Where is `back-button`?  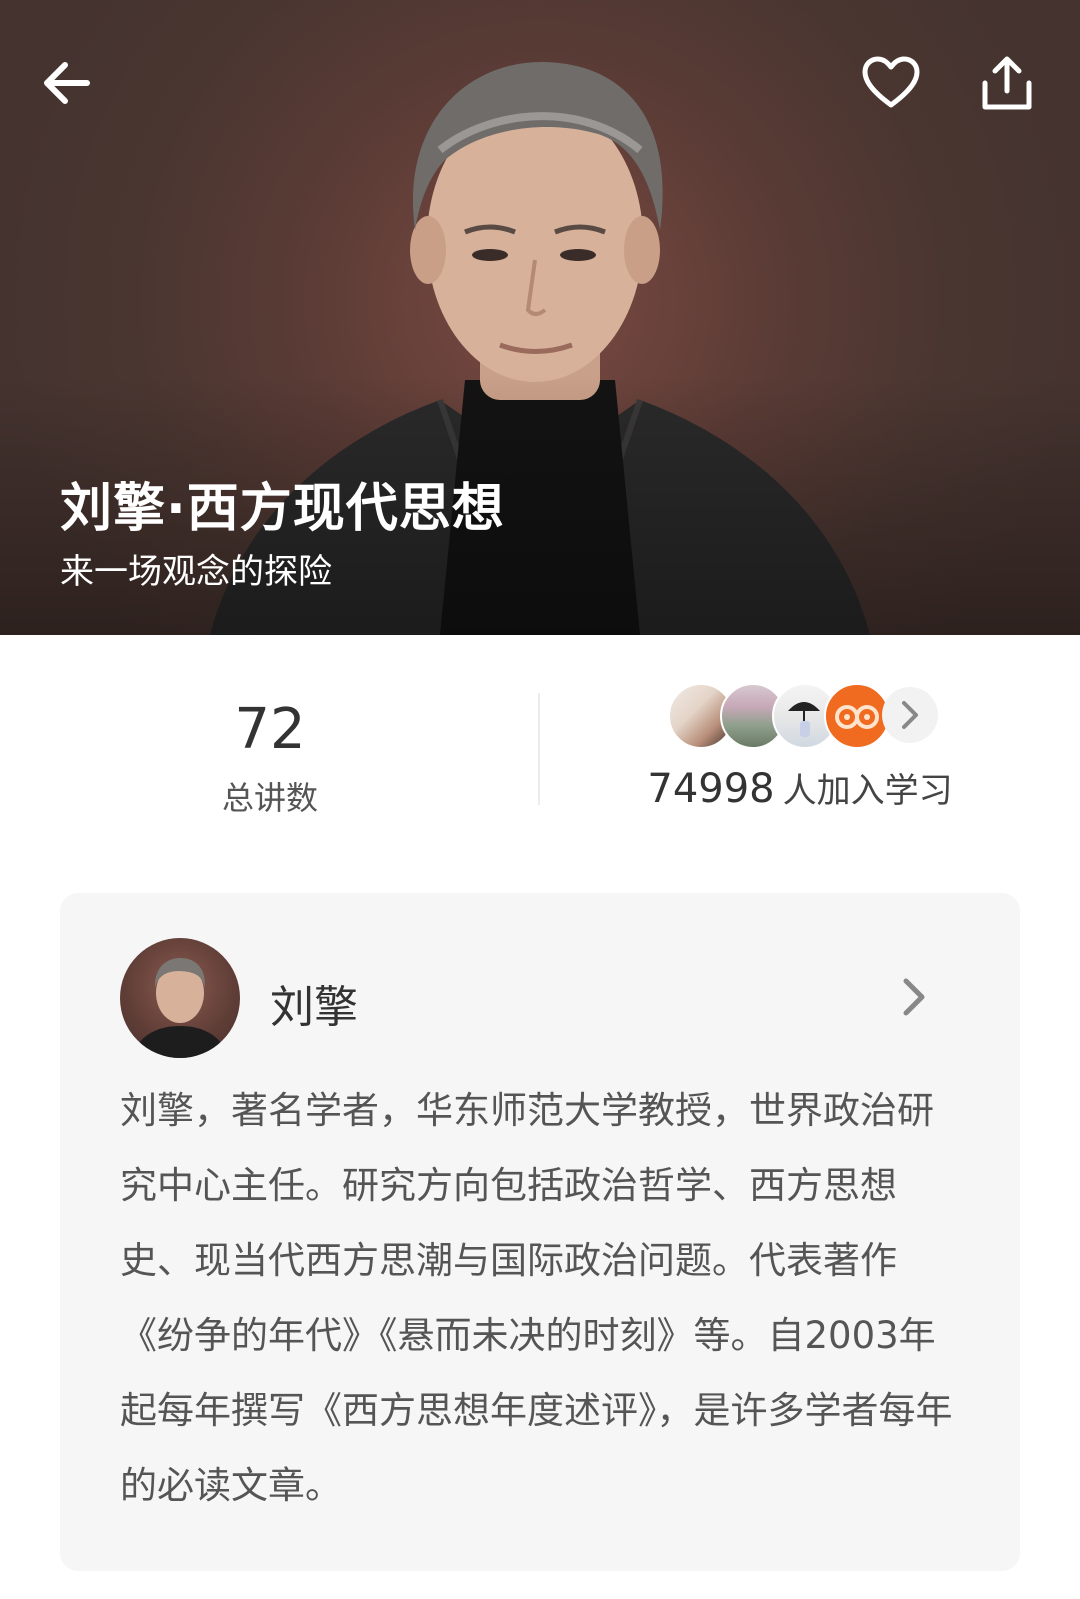
back-button is located at coordinates (67, 83).